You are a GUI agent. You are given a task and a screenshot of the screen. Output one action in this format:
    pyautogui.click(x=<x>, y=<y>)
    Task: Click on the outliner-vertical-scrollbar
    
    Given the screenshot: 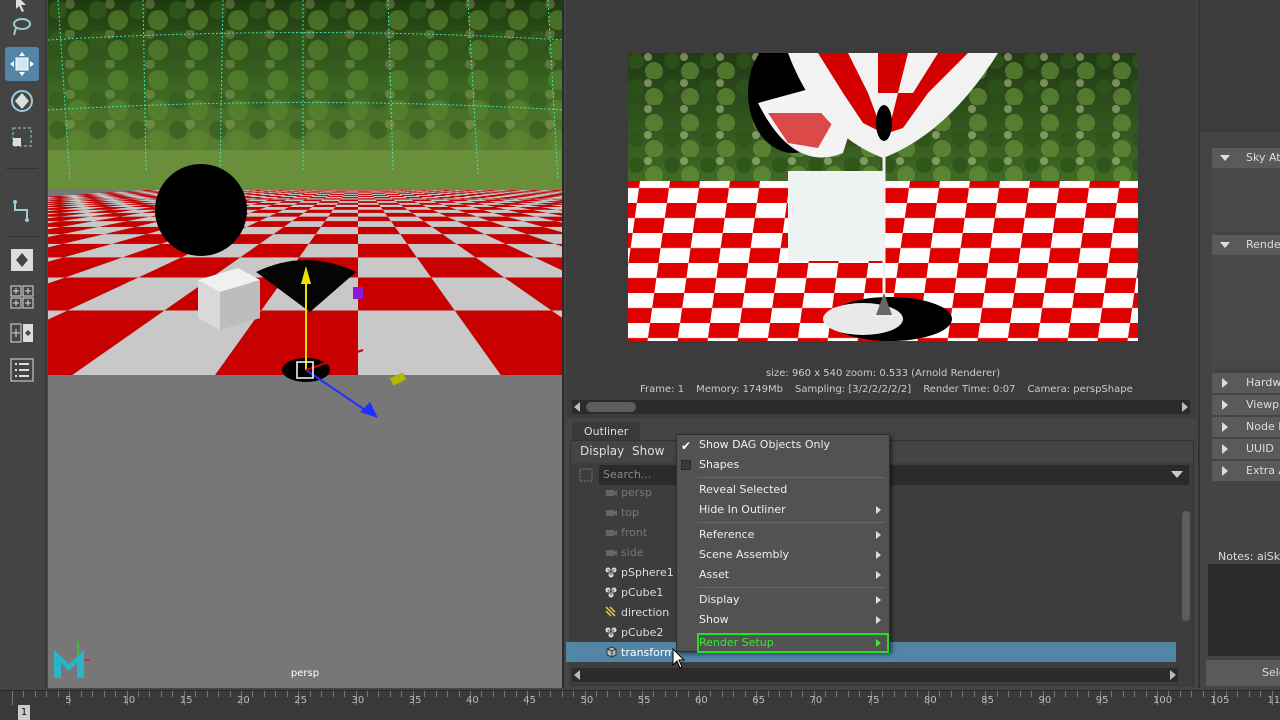 What is the action you would take?
    pyautogui.click(x=1186, y=595)
    